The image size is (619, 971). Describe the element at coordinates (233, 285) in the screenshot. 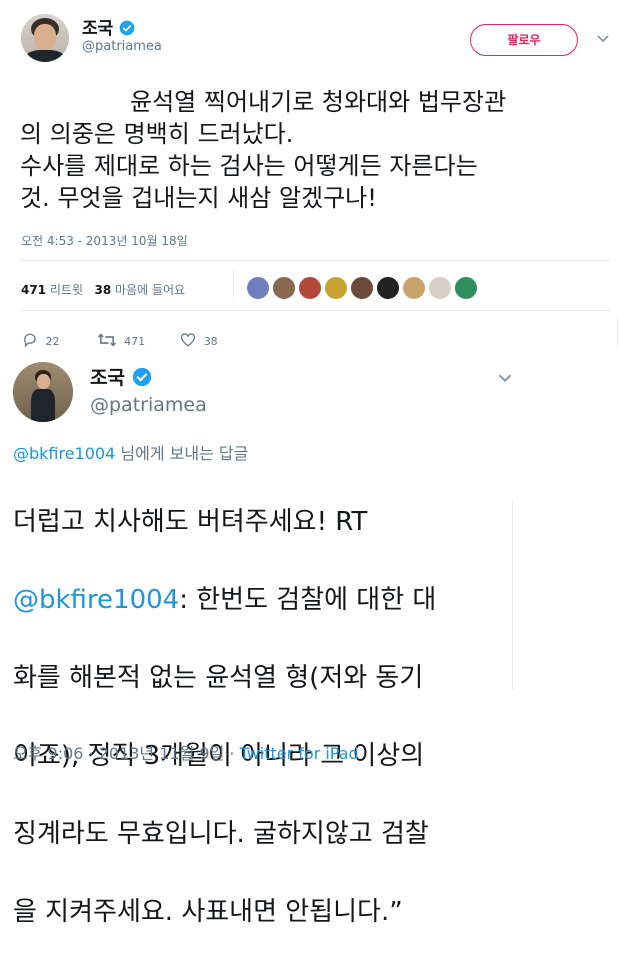

I see `stats-separator` at that location.